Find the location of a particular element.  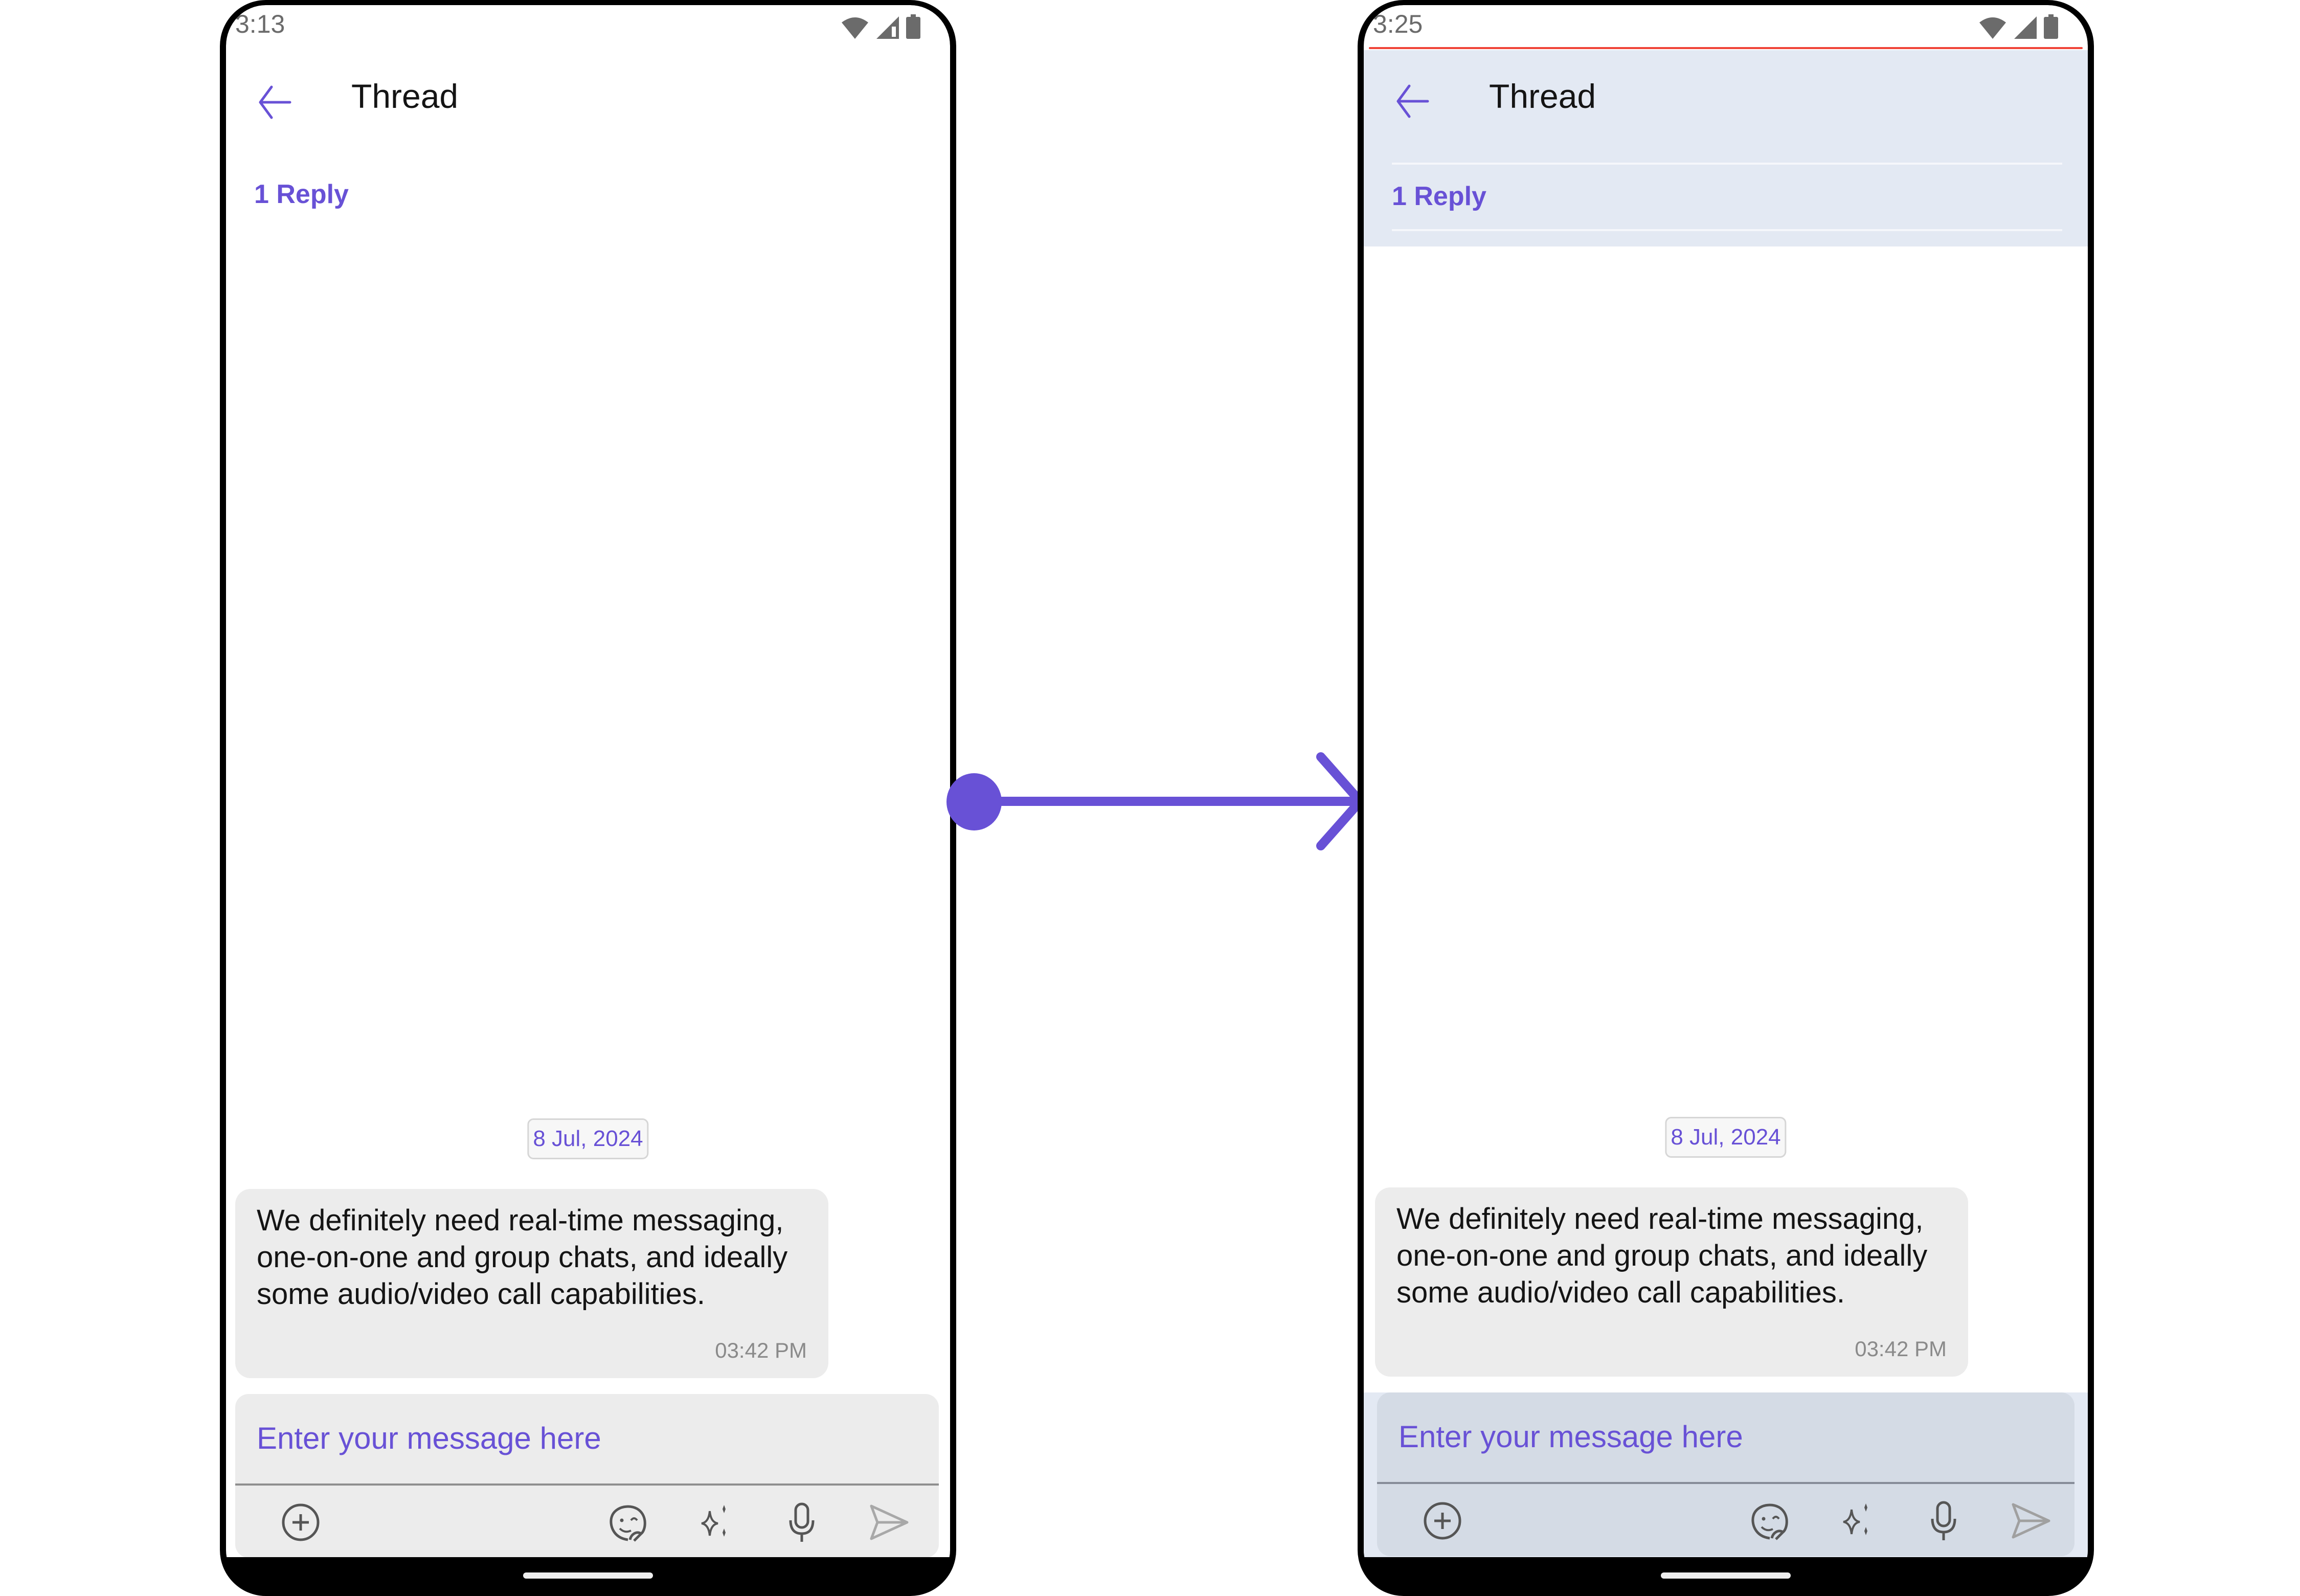

reply-divider is located at coordinates (1727, 230).